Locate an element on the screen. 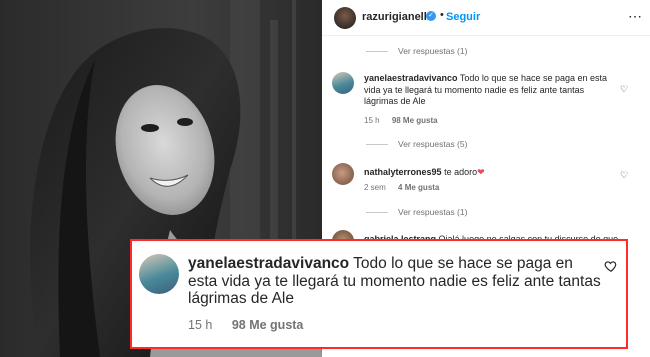  comment-time: 2 sem is located at coordinates (375, 187).